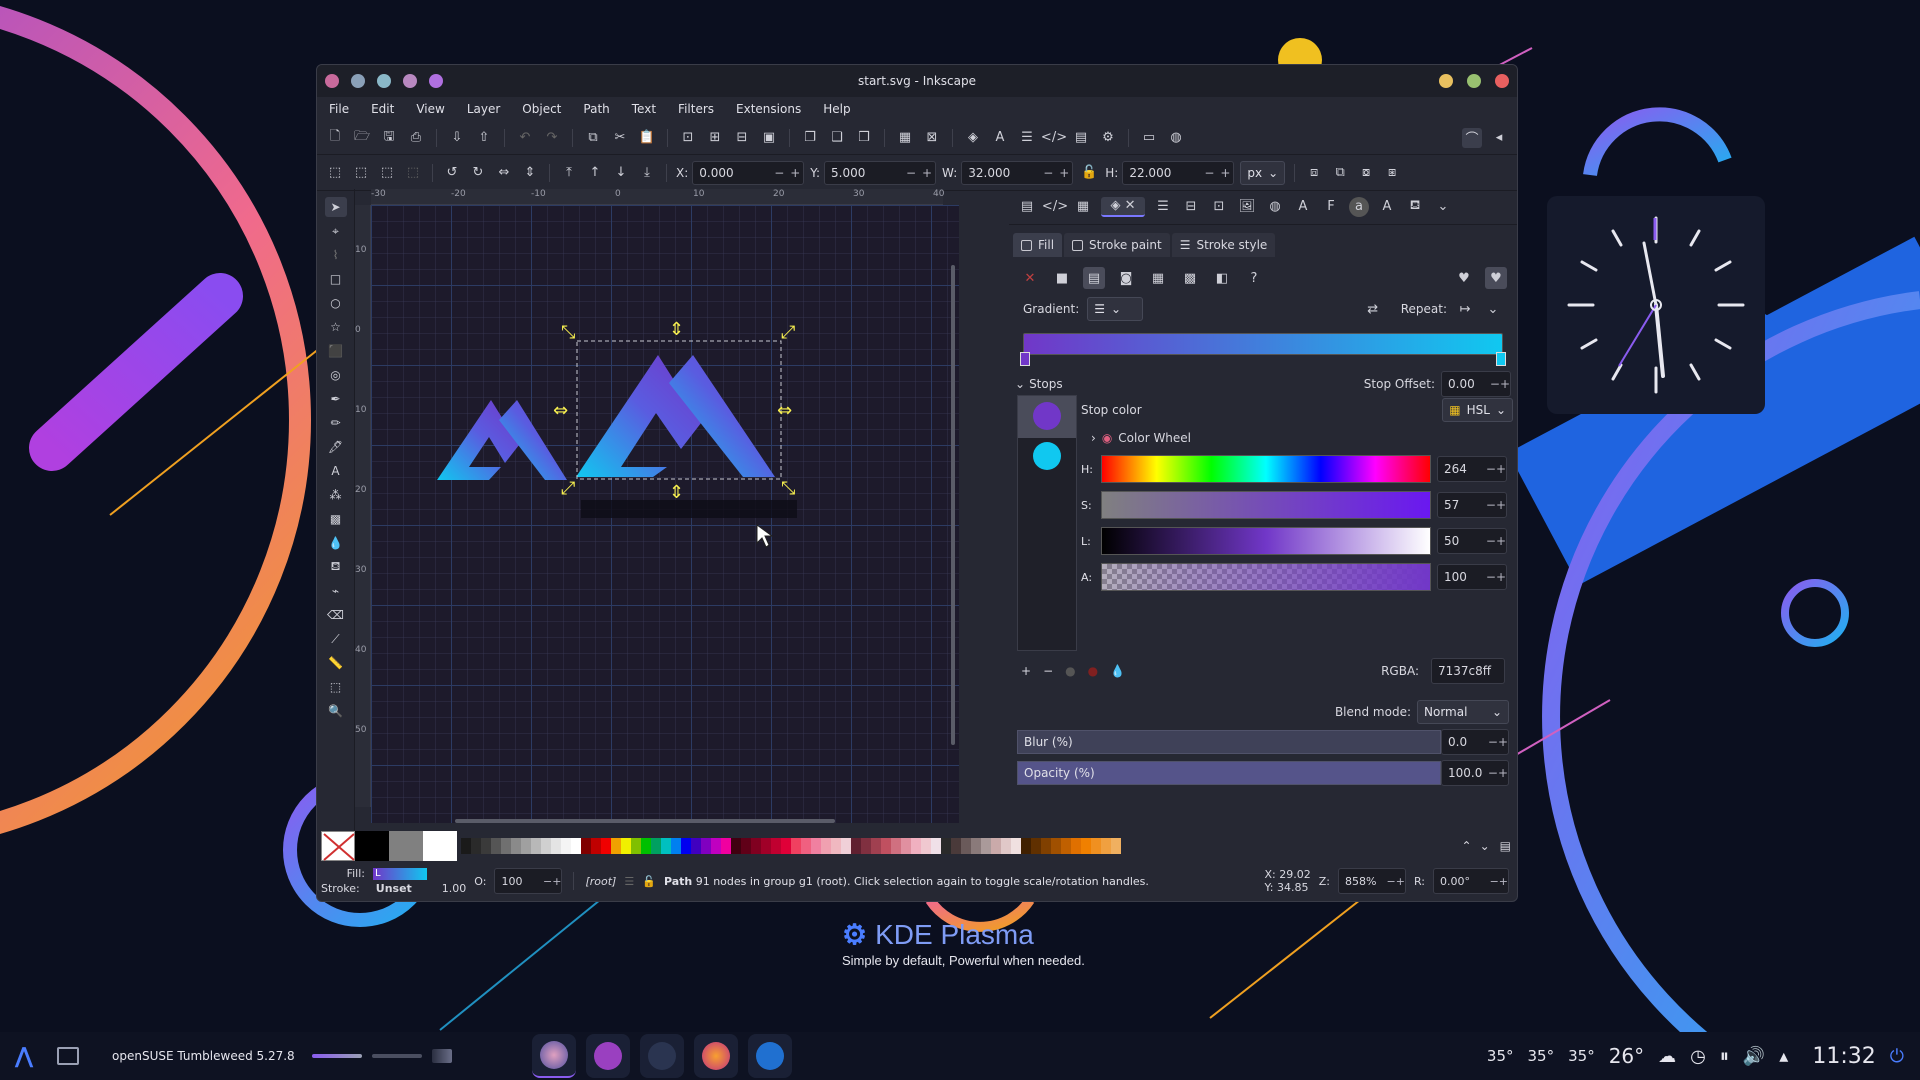 The image size is (1920, 1080). What do you see at coordinates (1476, 384) in the screenshot?
I see `stop-offset-field: 0.00 −+` at bounding box center [1476, 384].